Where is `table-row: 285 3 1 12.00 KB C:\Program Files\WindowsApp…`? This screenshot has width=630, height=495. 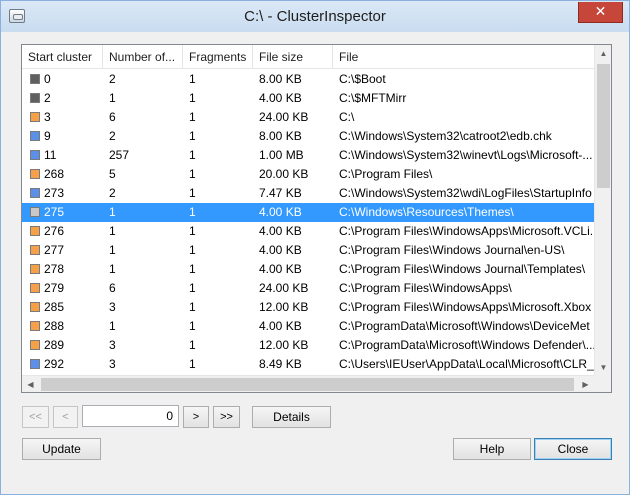 table-row: 285 3 1 12.00 KB C:\Program Files\WindowsApp… is located at coordinates (308, 307).